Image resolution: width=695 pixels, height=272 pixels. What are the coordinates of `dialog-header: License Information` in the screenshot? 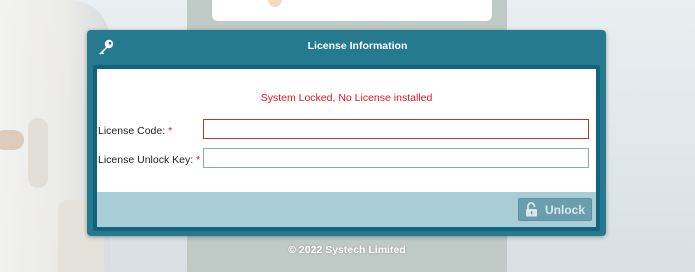 It's located at (346, 47).